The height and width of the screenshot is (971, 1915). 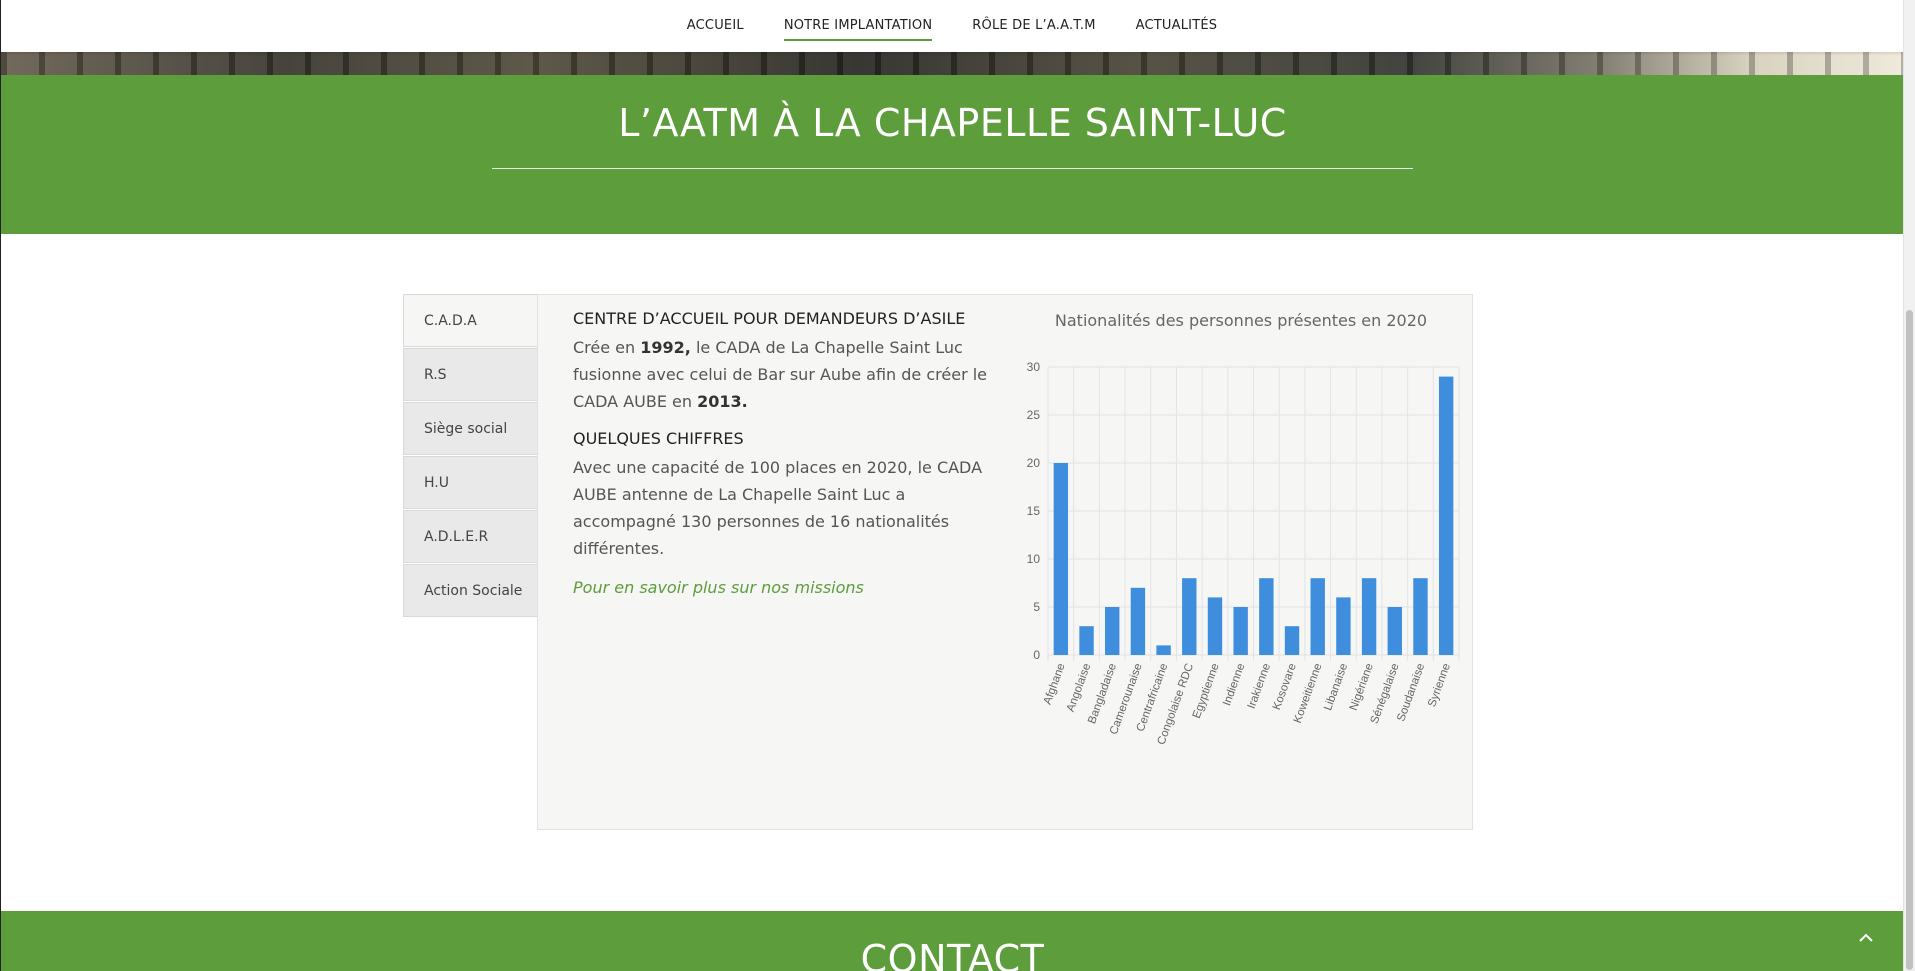 I want to click on chevron-up-icon, so click(x=1865, y=937).